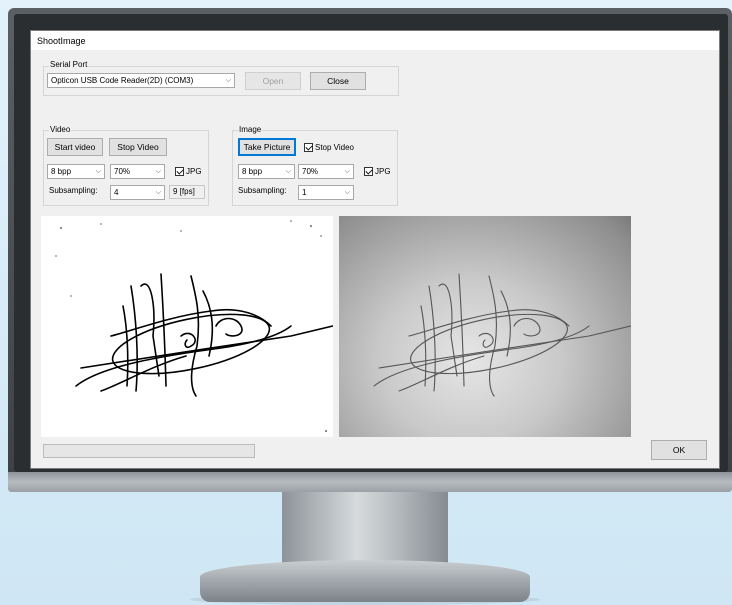  Describe the element at coordinates (250, 129) in the screenshot. I see `image-group-label: Image` at that location.